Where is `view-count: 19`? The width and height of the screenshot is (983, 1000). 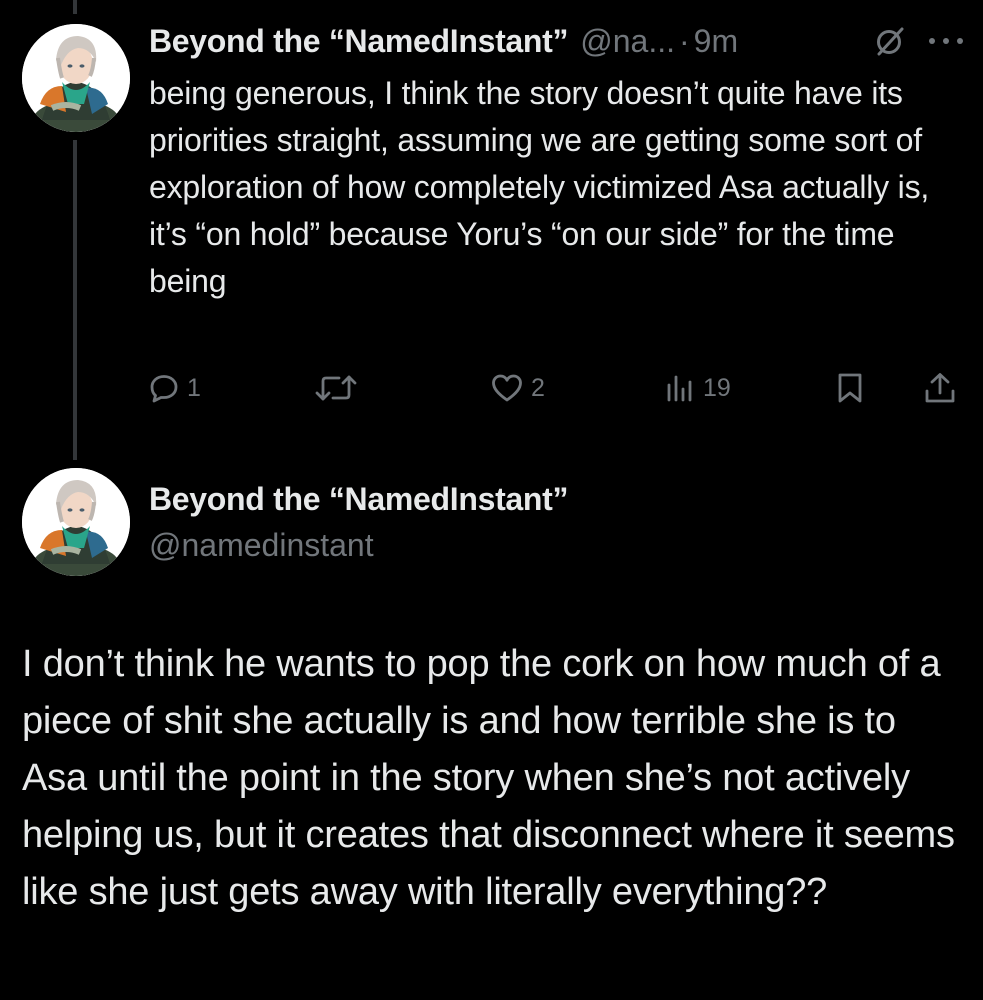 view-count: 19 is located at coordinates (717, 387).